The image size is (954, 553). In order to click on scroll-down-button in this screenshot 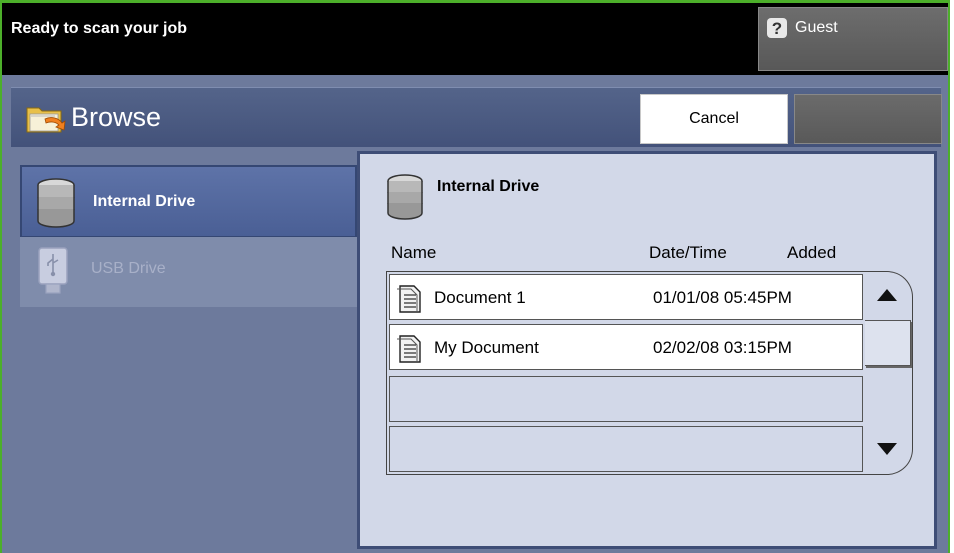, I will do `click(888, 449)`.